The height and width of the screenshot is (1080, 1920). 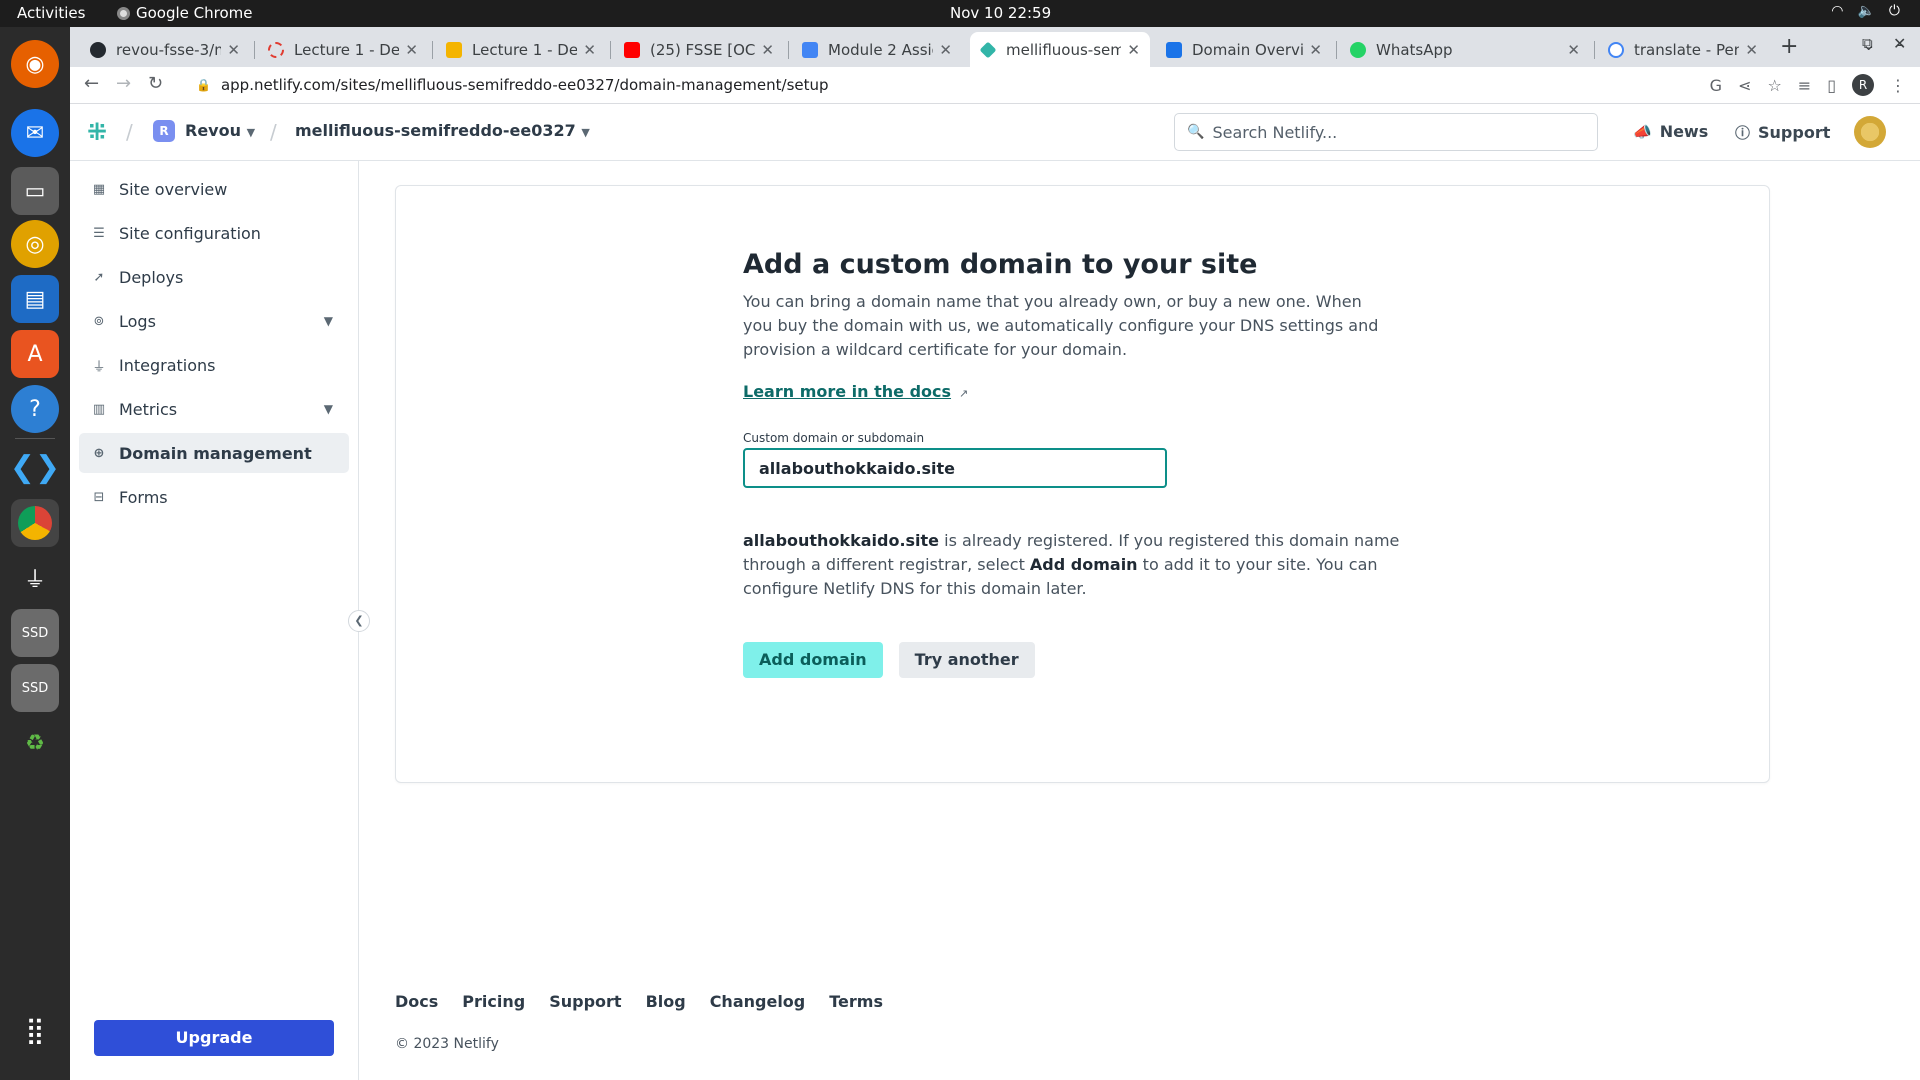 What do you see at coordinates (813, 660) in the screenshot?
I see `add-domain-button: Add domain` at bounding box center [813, 660].